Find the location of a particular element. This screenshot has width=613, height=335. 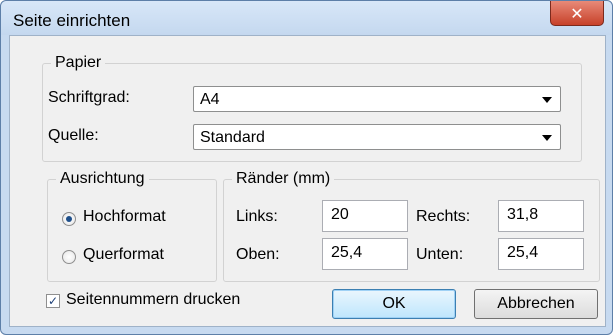

window-title: Seite einrichten is located at coordinates (72, 20).